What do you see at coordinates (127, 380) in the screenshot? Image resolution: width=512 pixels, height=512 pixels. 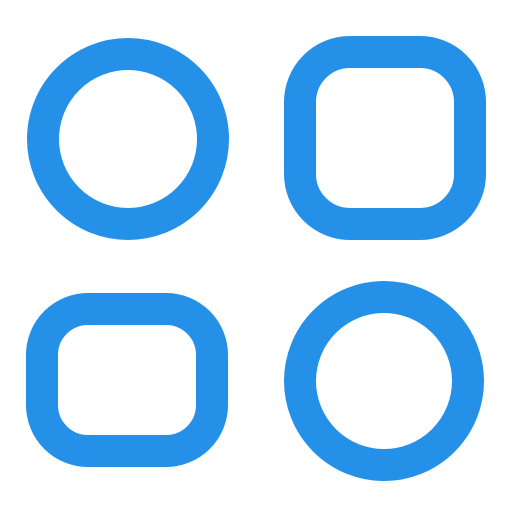 I see `rounded-square-shape-bottom-left` at bounding box center [127, 380].